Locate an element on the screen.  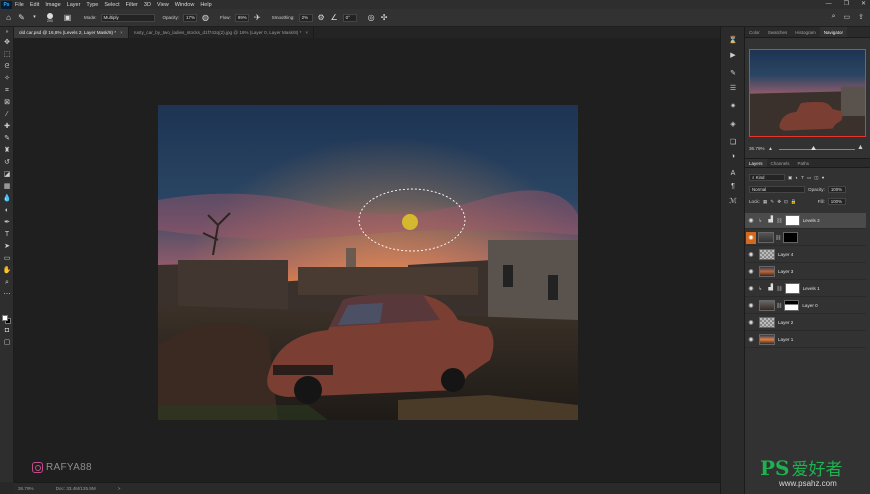
lock-position-icon: ✥ is located at coordinates (779, 202).